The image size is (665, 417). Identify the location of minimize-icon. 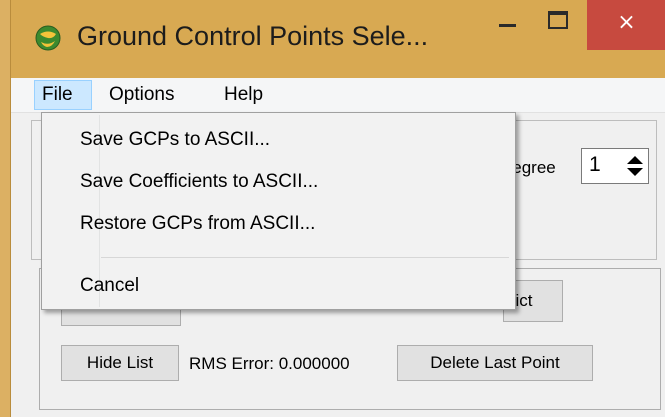
(507, 25).